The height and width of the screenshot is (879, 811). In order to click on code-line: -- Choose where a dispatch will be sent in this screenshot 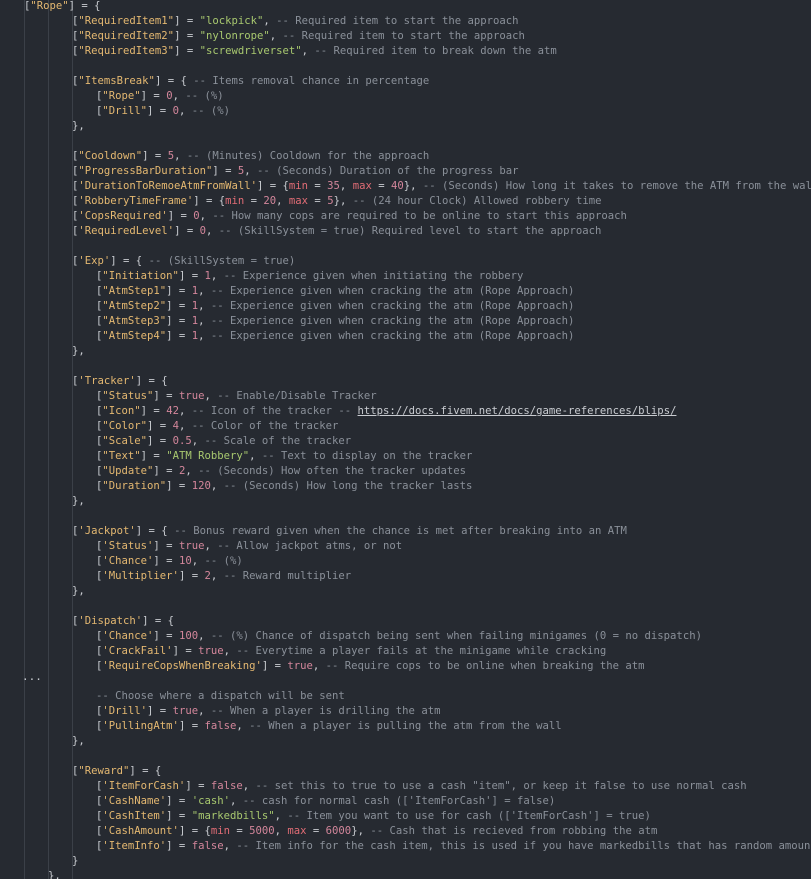, I will do `click(405, 696)`.